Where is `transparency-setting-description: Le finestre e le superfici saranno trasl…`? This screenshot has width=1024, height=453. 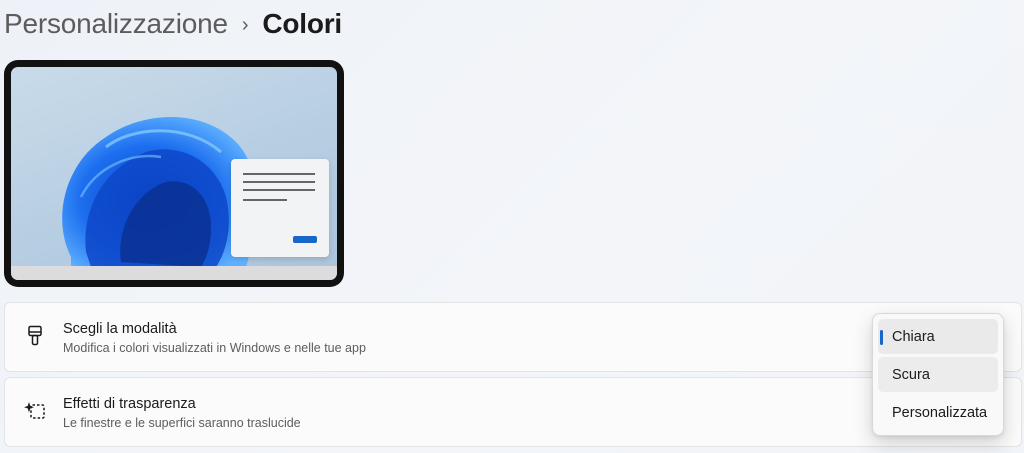
transparency-setting-description: Le finestre e le superfici saranno trasl… is located at coordinates (182, 423).